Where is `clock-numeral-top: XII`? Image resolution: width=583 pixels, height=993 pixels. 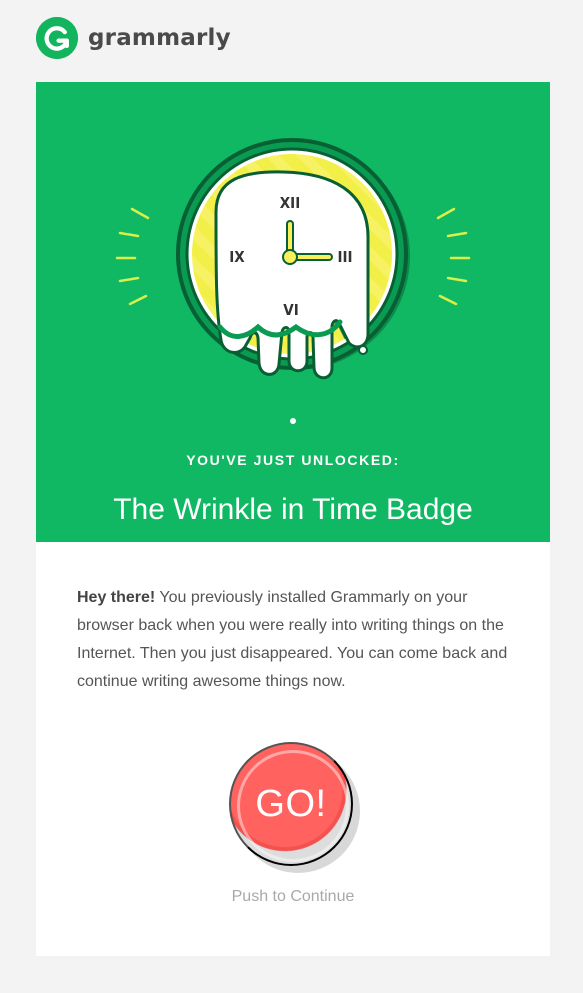 clock-numeral-top: XII is located at coordinates (290, 203).